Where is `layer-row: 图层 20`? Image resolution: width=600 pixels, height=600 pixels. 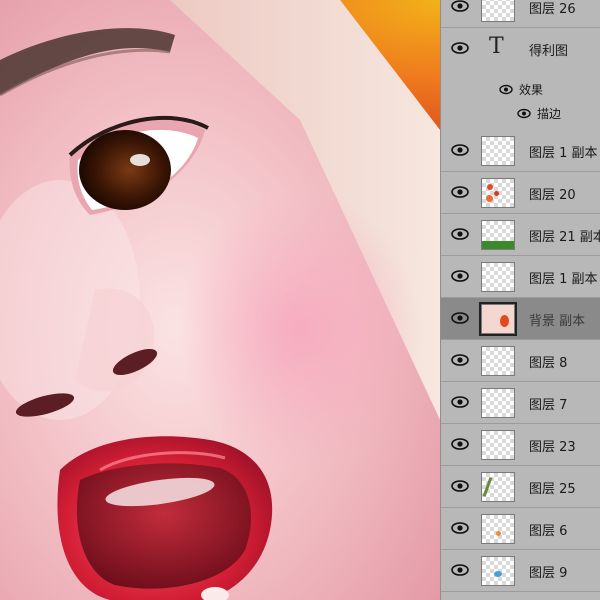 layer-row: 图层 20 is located at coordinates (520, 193).